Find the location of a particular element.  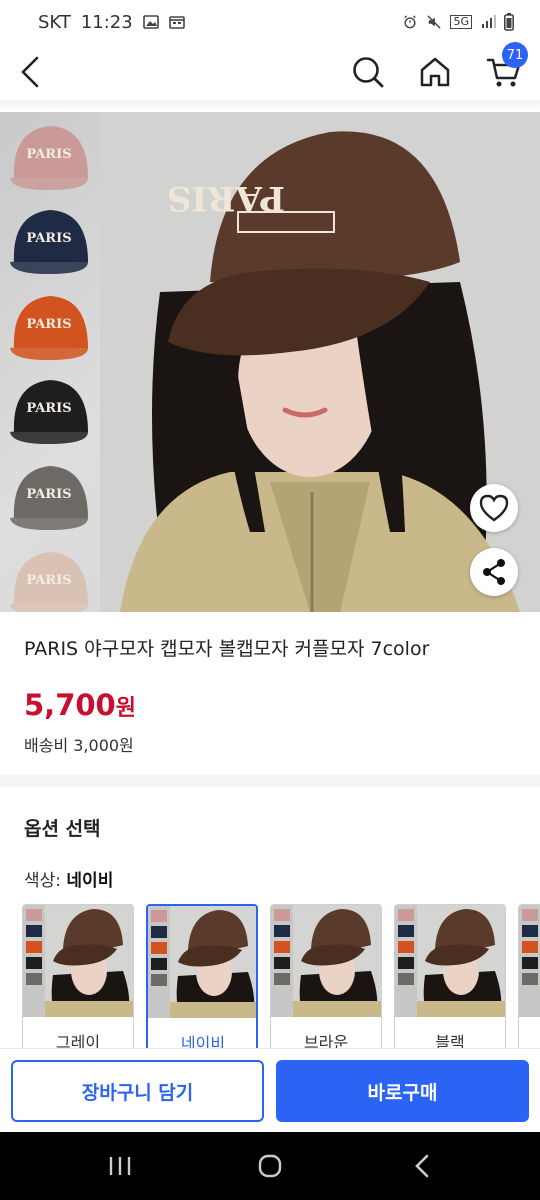

selected-color-line: 색상: 네이비 is located at coordinates (68, 878).